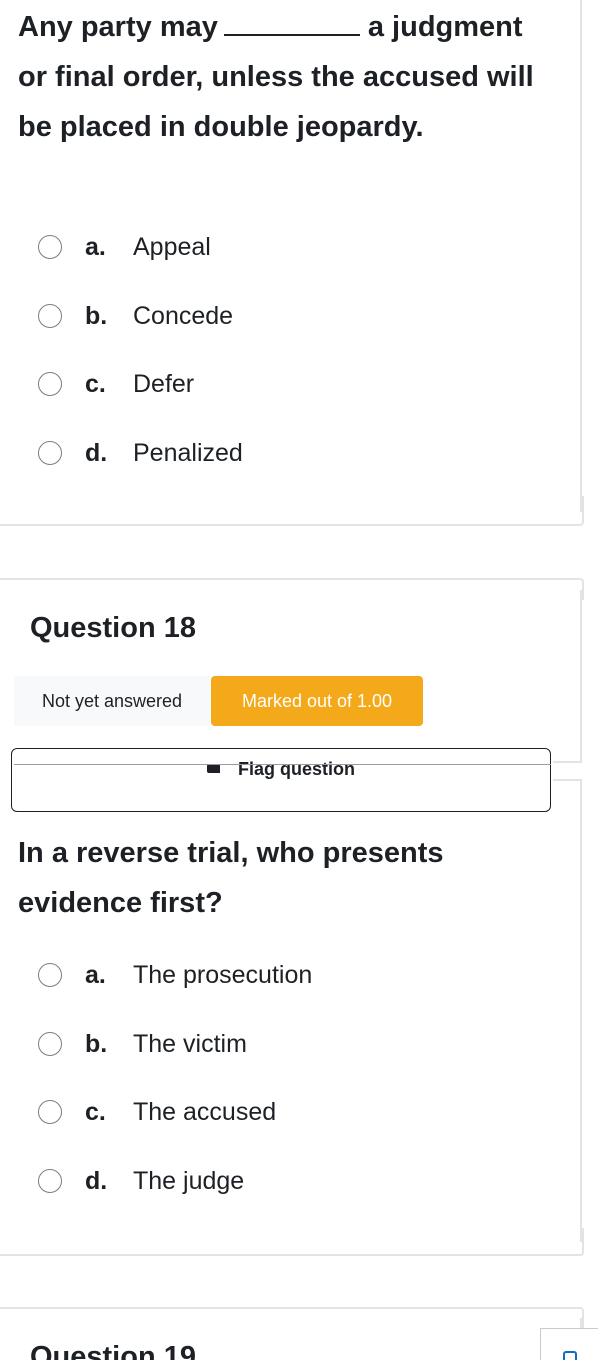  What do you see at coordinates (292, 589) in the screenshot?
I see `q18-info-card-top` at bounding box center [292, 589].